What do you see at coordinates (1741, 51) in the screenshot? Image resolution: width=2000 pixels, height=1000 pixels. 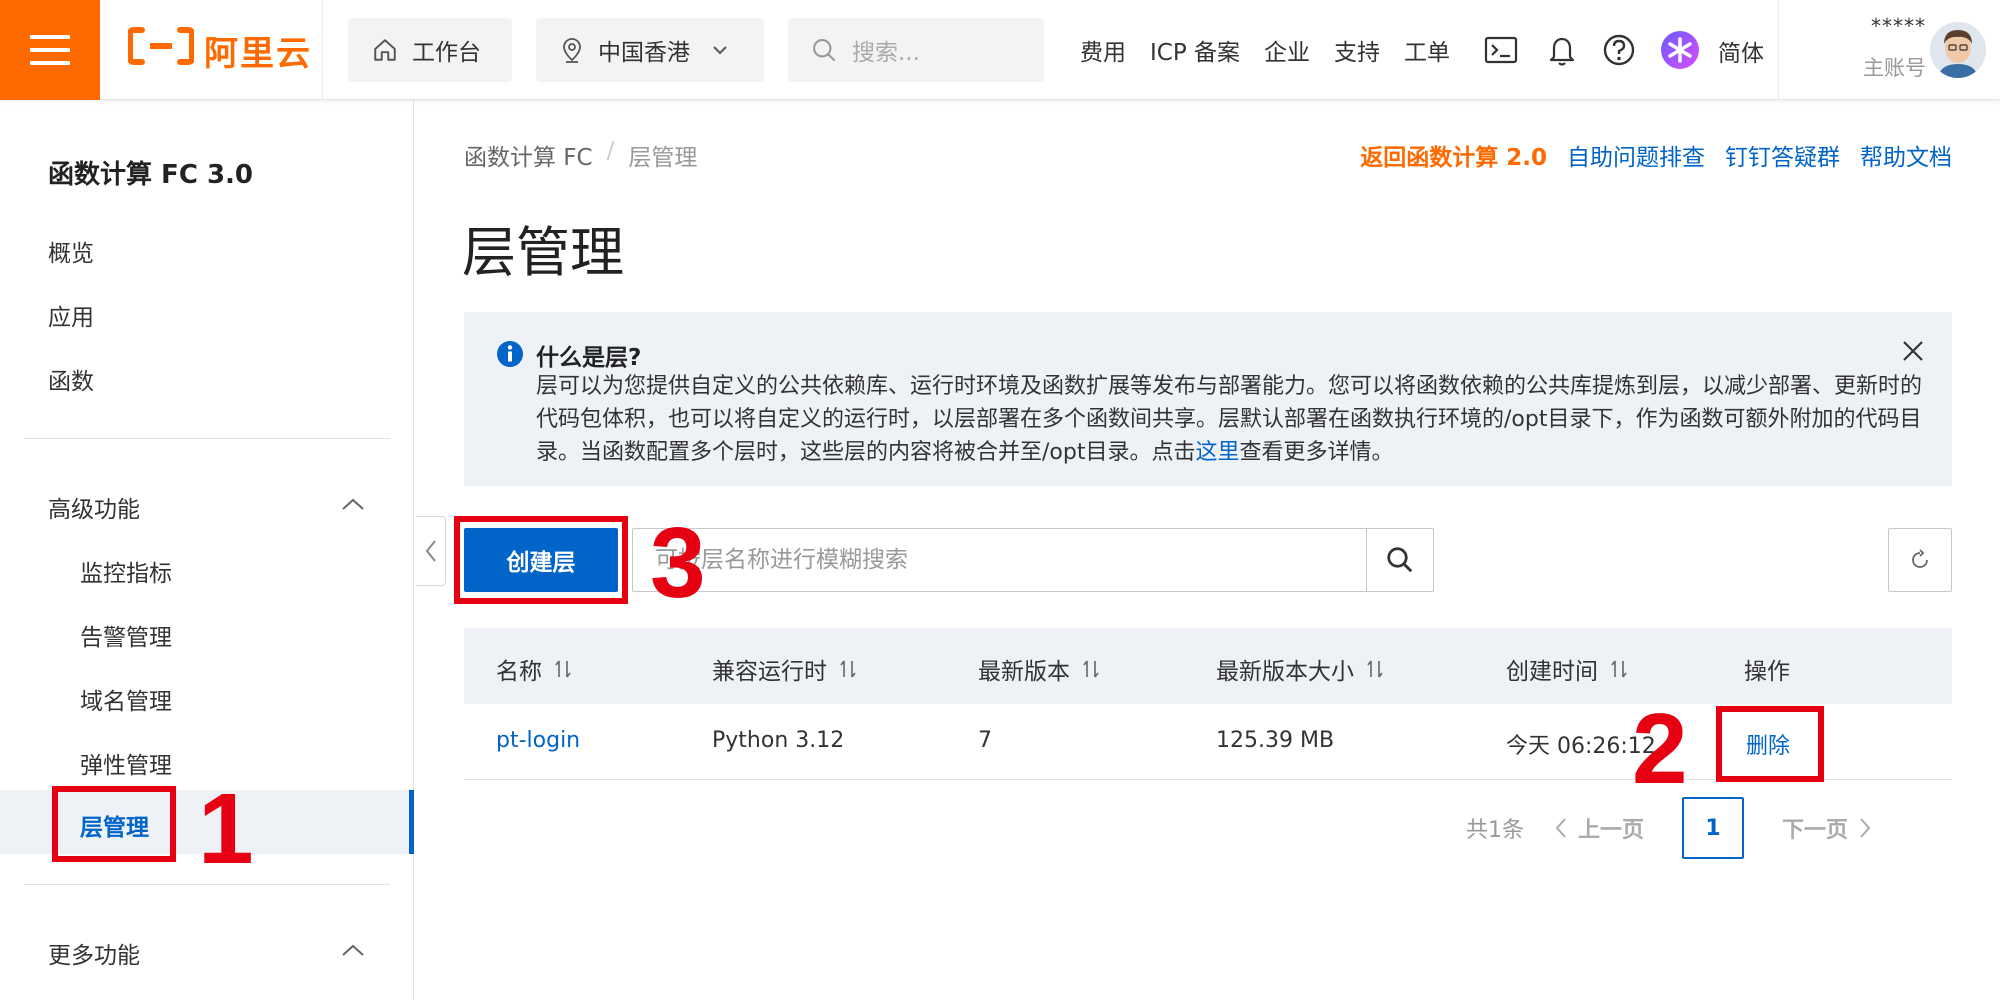 I see `language-switch: 简体` at bounding box center [1741, 51].